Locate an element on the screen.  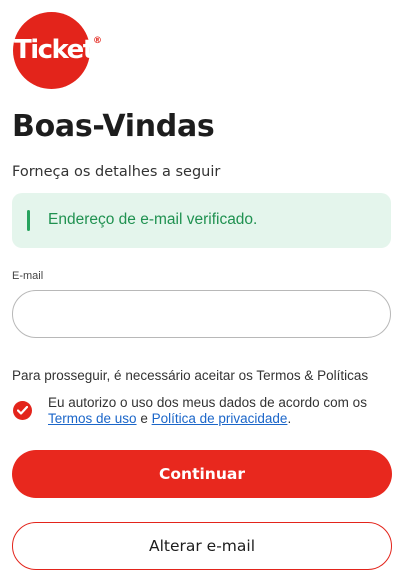
consent-checkbox is located at coordinates (22, 410).